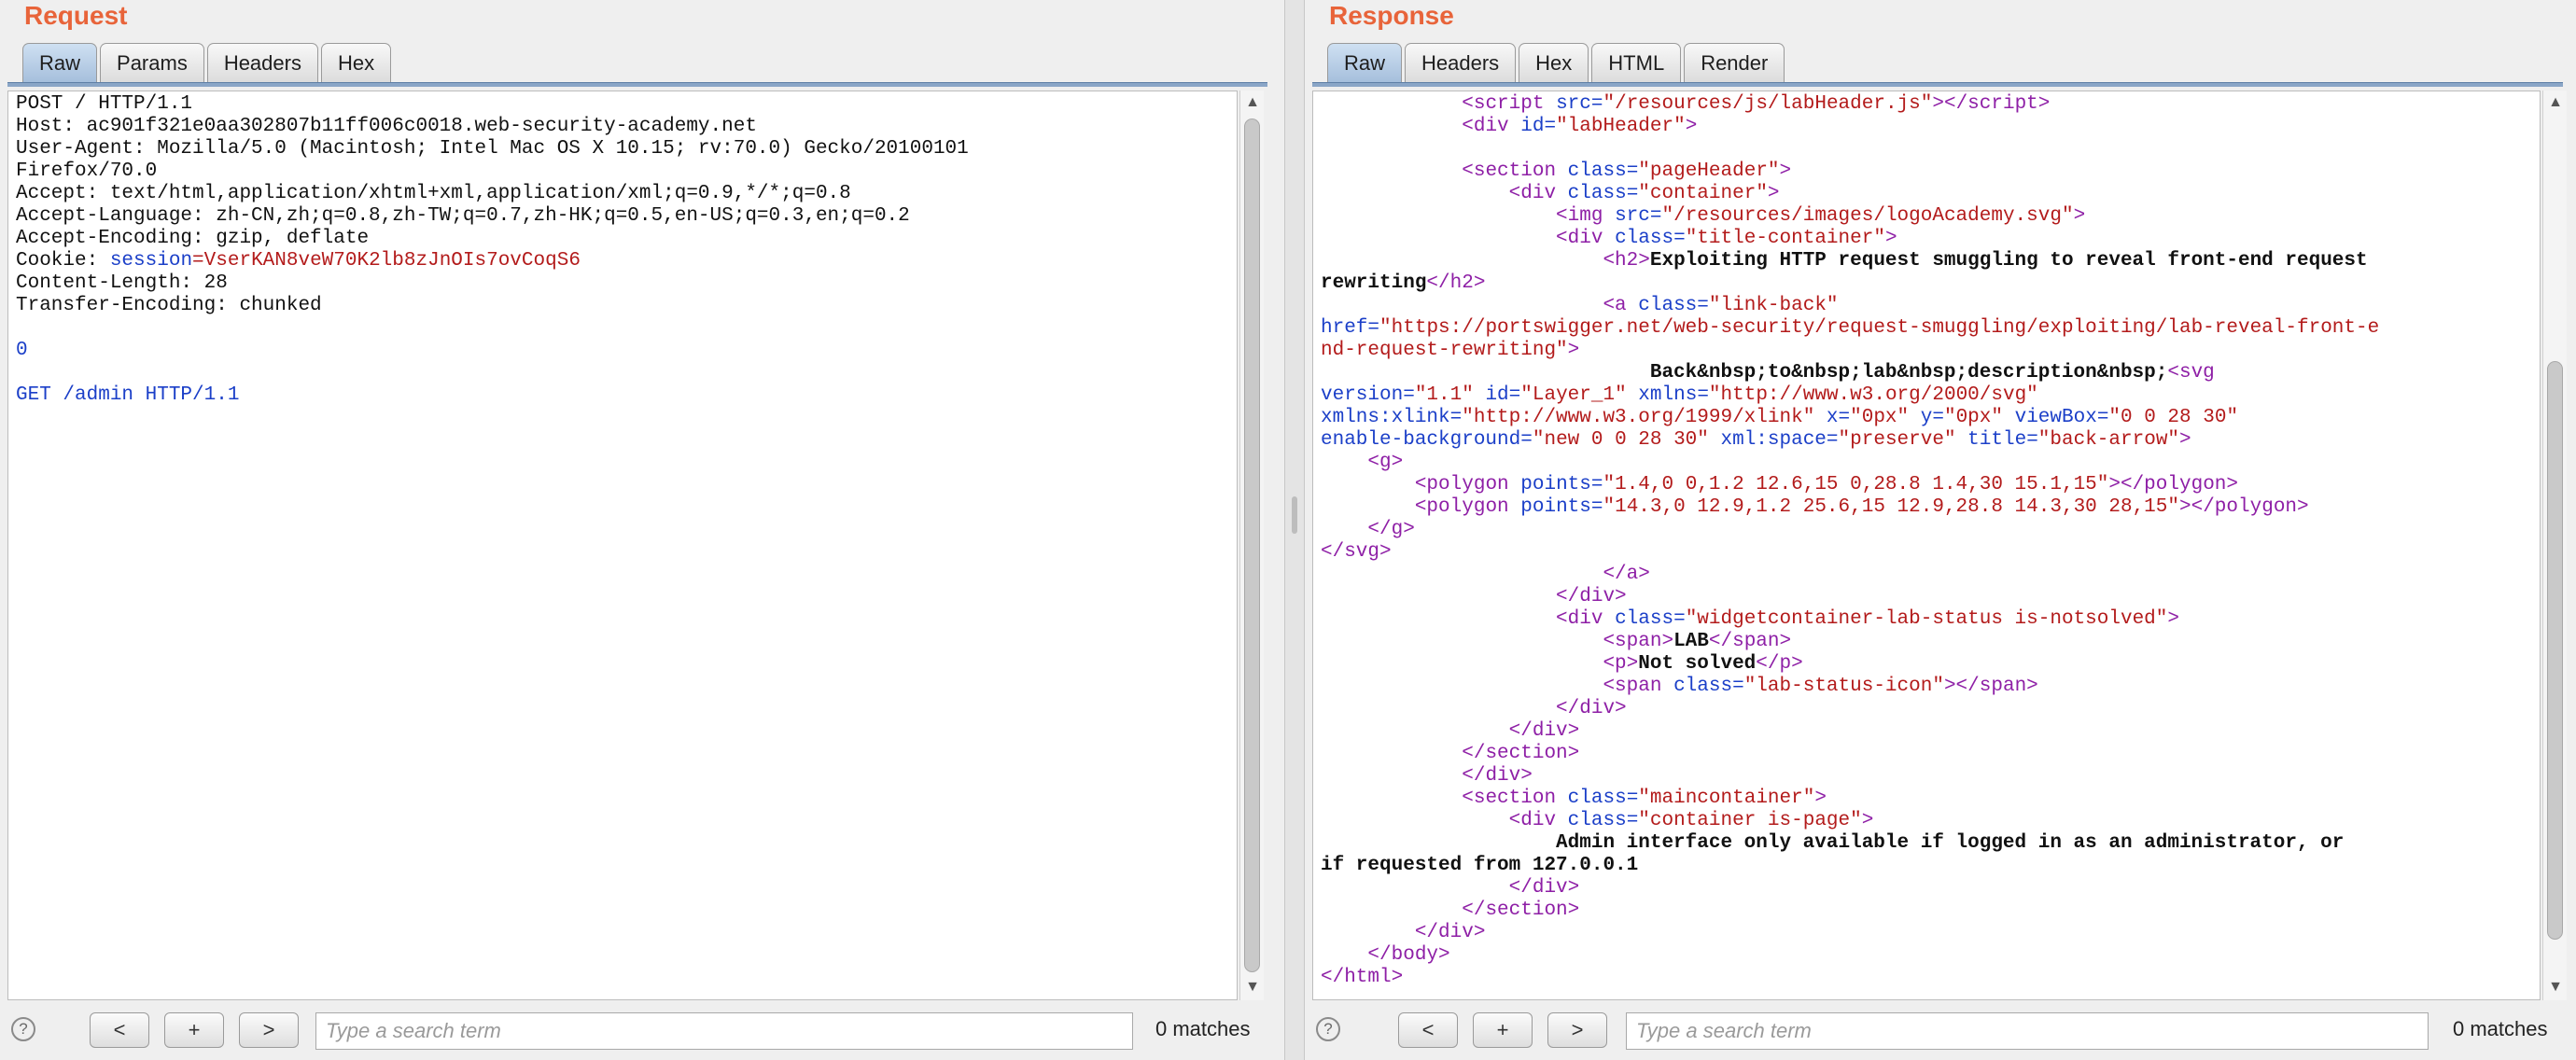 Image resolution: width=2576 pixels, height=1060 pixels. I want to click on request-scrollbar: ▲ ▼, so click(1251, 545).